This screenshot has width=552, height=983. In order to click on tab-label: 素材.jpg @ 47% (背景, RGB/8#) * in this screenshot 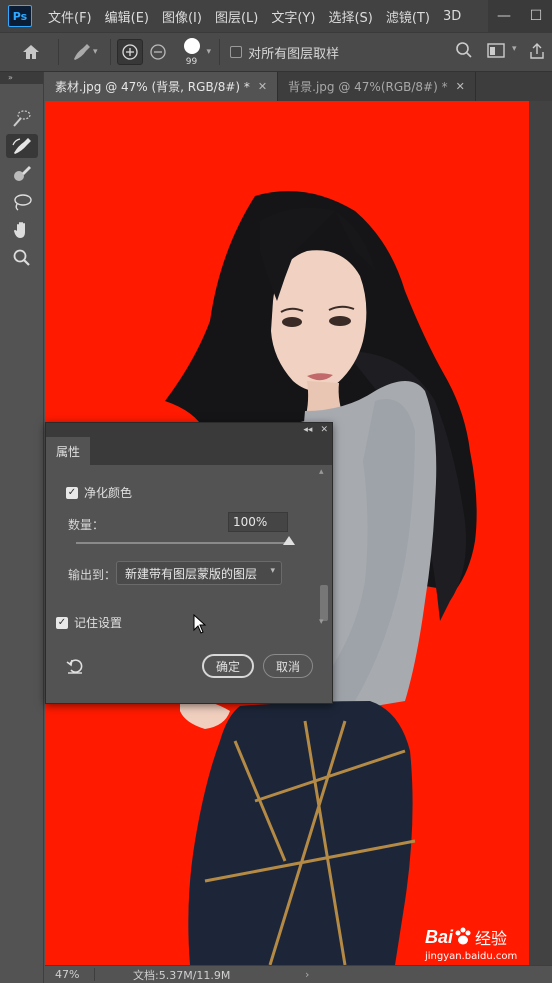, I will do `click(152, 87)`.